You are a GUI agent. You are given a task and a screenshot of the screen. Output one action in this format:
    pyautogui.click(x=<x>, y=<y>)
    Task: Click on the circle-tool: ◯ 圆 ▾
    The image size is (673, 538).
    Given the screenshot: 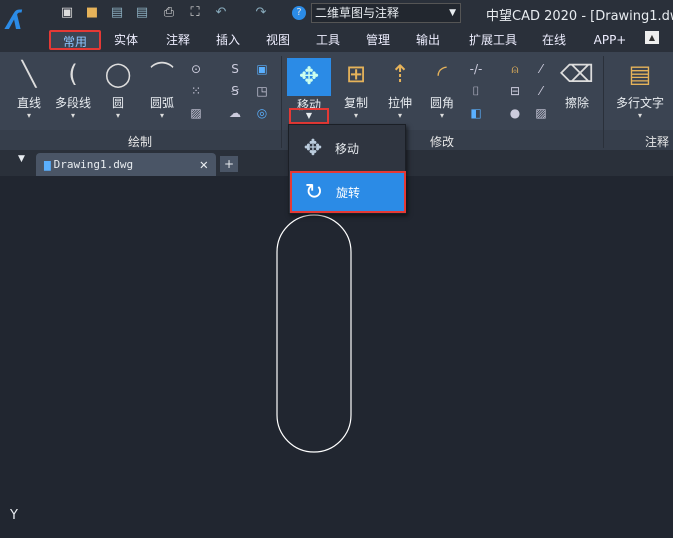 What is the action you would take?
    pyautogui.click(x=118, y=88)
    